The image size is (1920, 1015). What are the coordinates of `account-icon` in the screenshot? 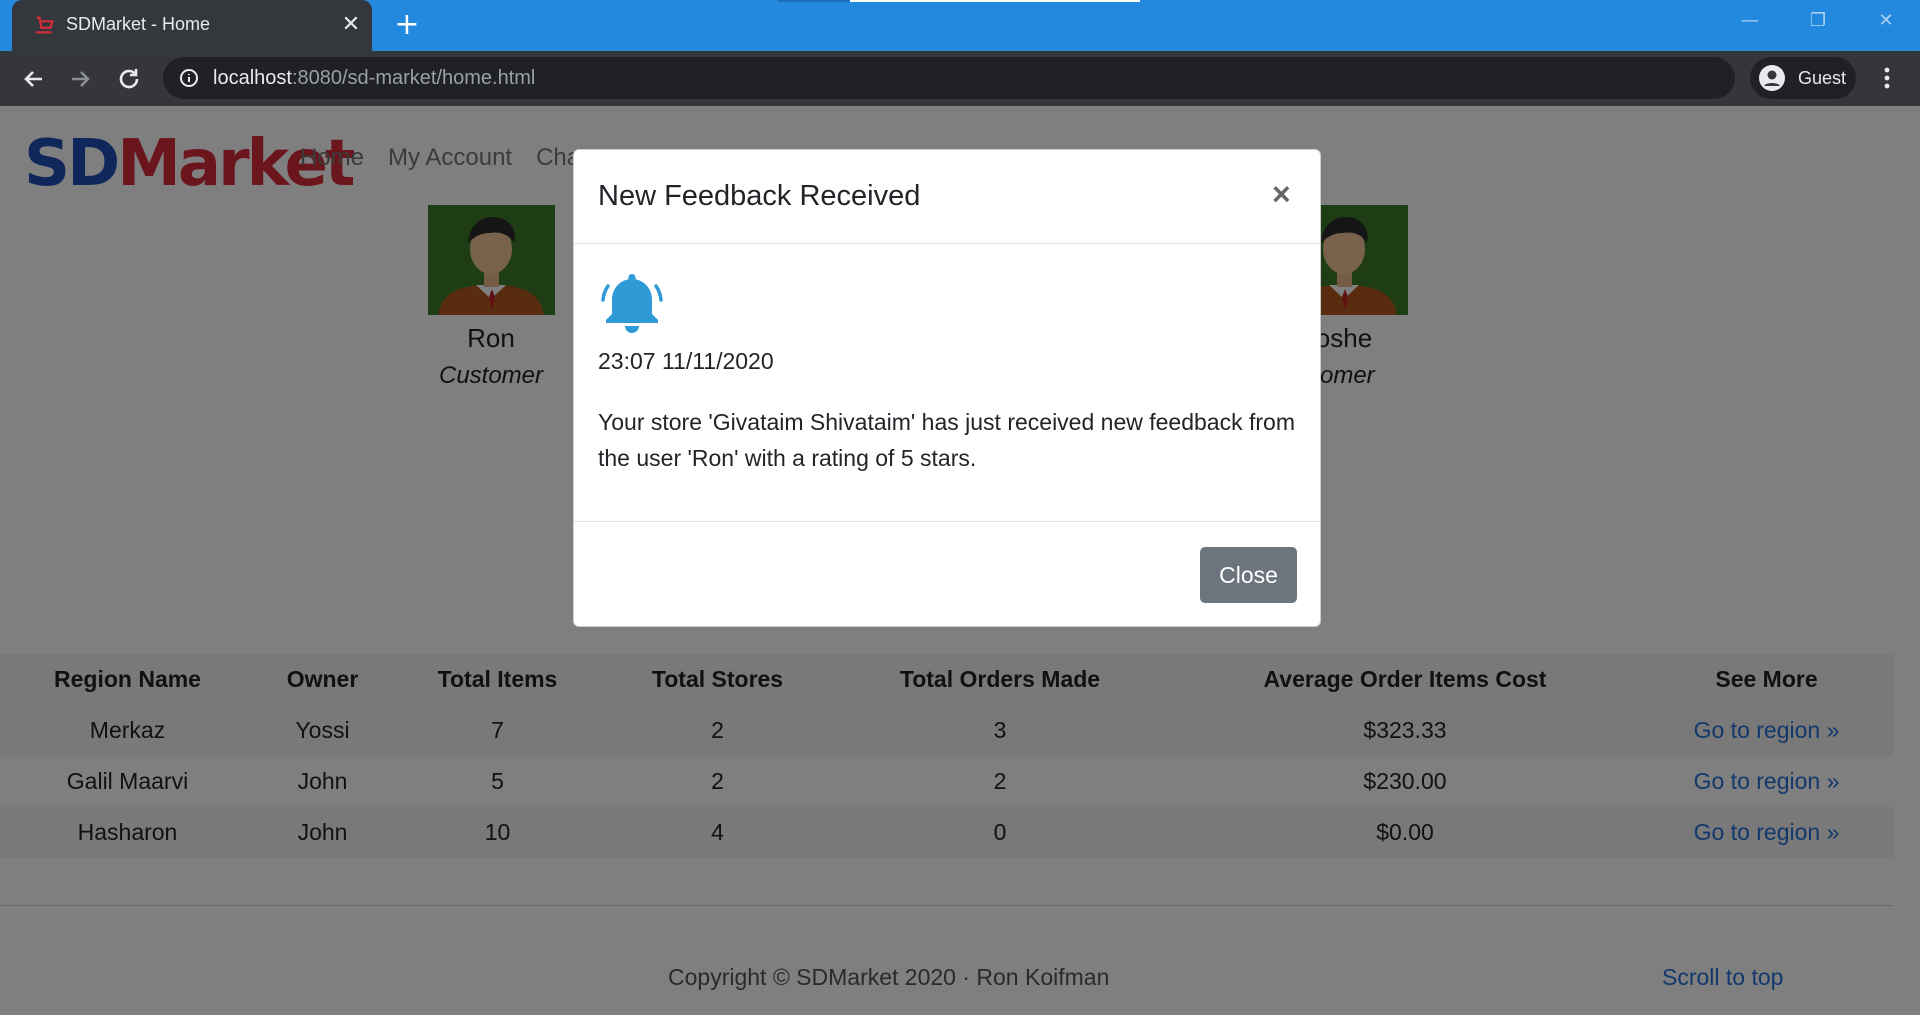 It's located at (1772, 78).